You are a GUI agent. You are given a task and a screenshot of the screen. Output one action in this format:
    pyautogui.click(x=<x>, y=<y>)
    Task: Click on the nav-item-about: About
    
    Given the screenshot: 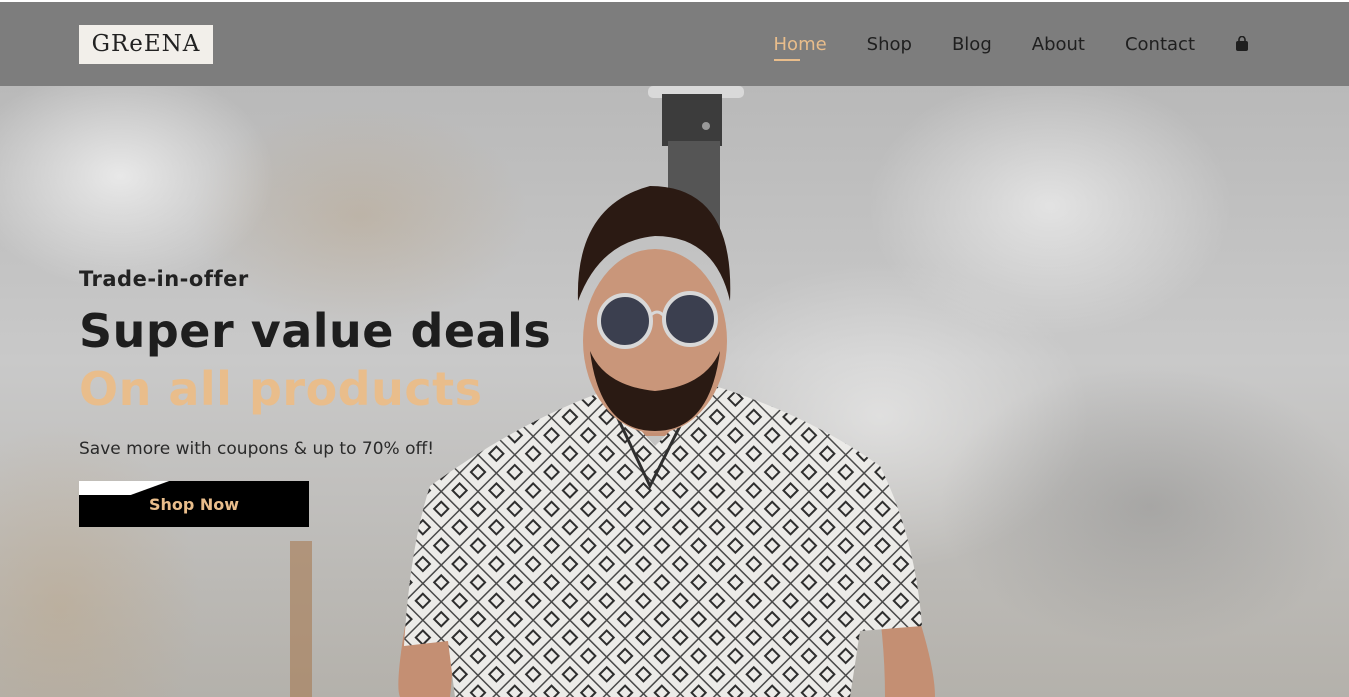 What is the action you would take?
    pyautogui.click(x=1058, y=44)
    